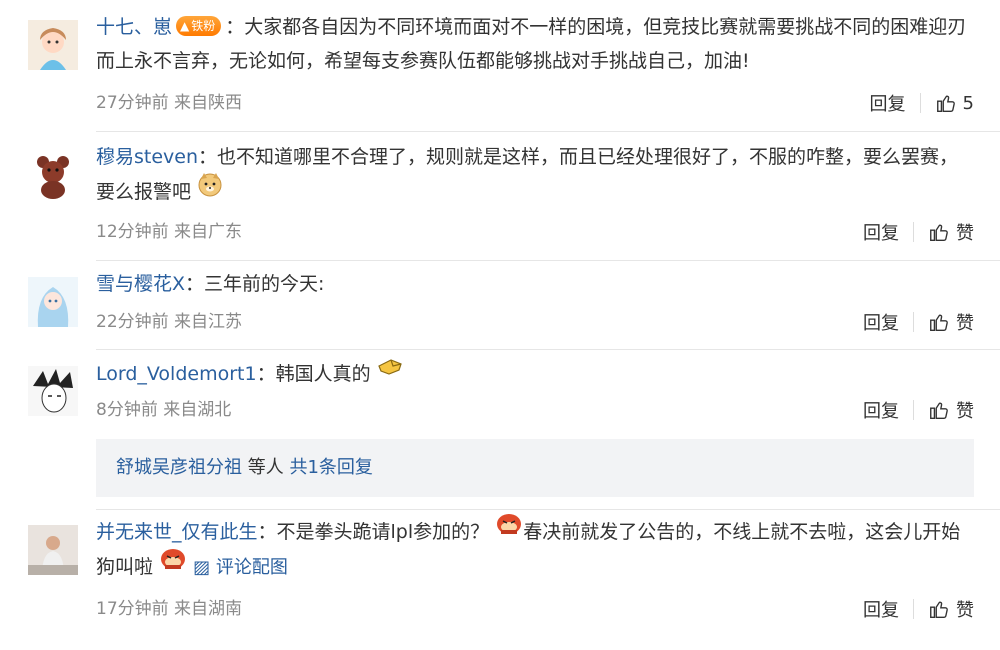  I want to click on comment-text: 韩国人真的, so click(323, 374).